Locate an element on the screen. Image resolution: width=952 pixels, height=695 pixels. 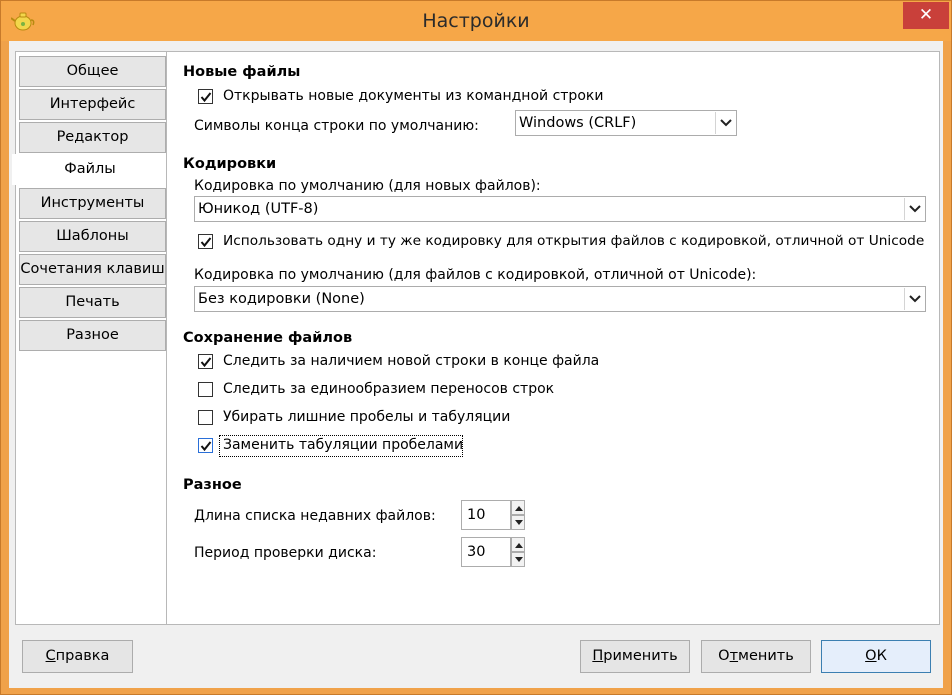
recent-files-spinner: 10 is located at coordinates (493, 515).